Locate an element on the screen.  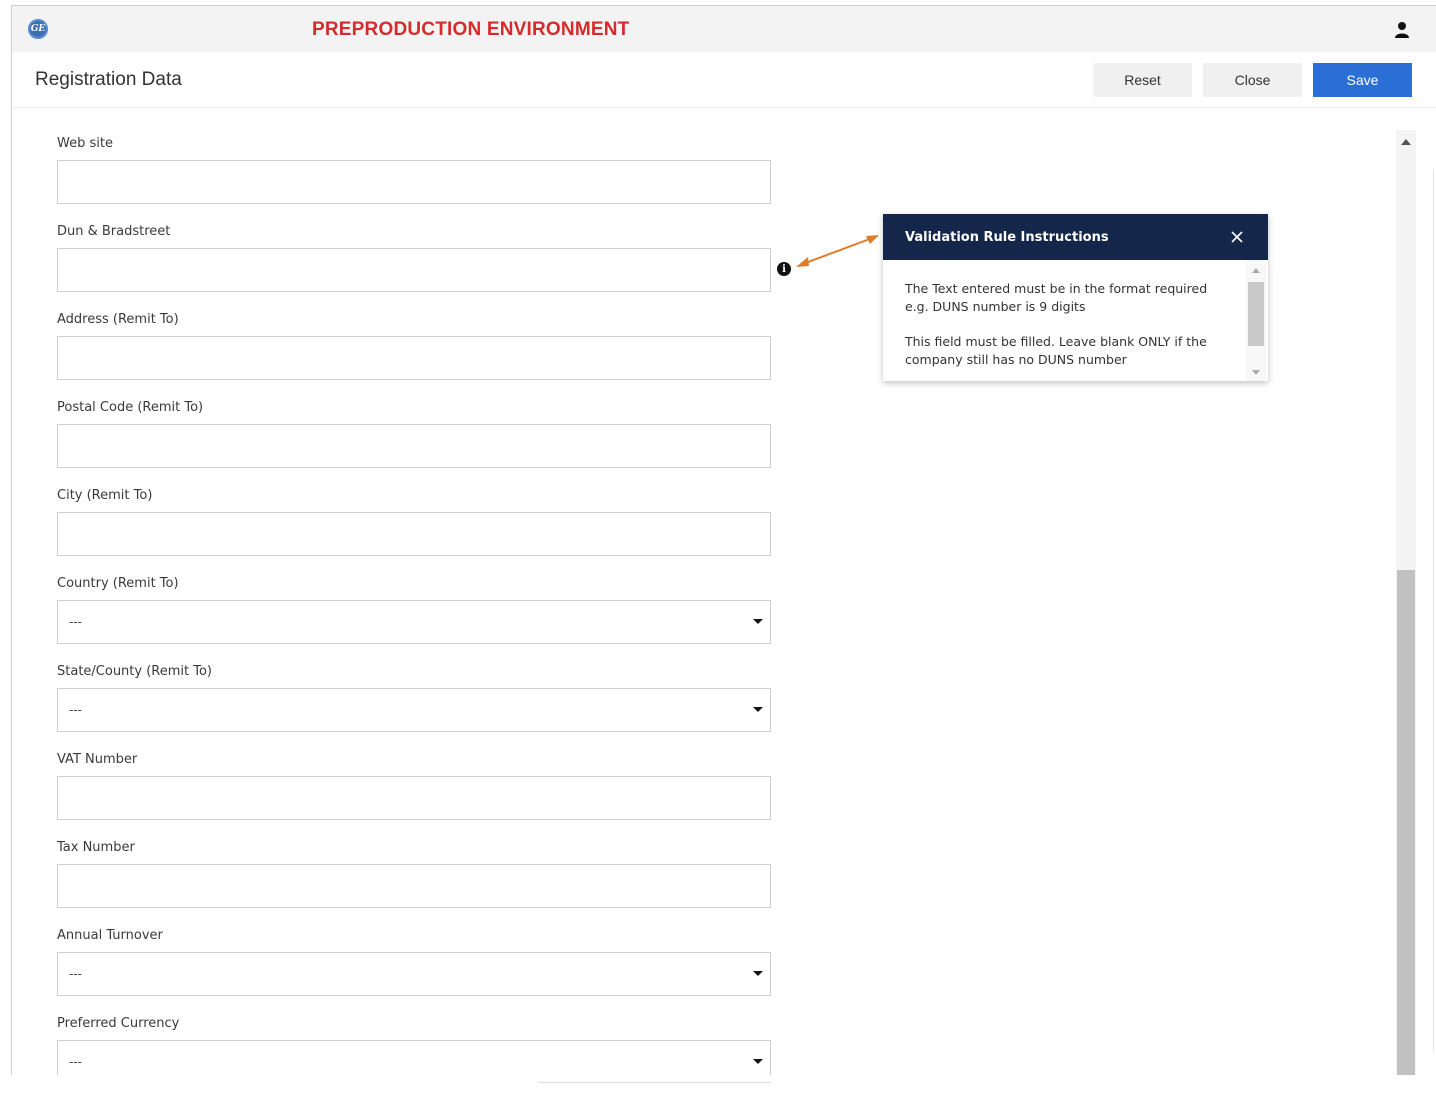
ge-logo-icon: GE is located at coordinates (38, 29).